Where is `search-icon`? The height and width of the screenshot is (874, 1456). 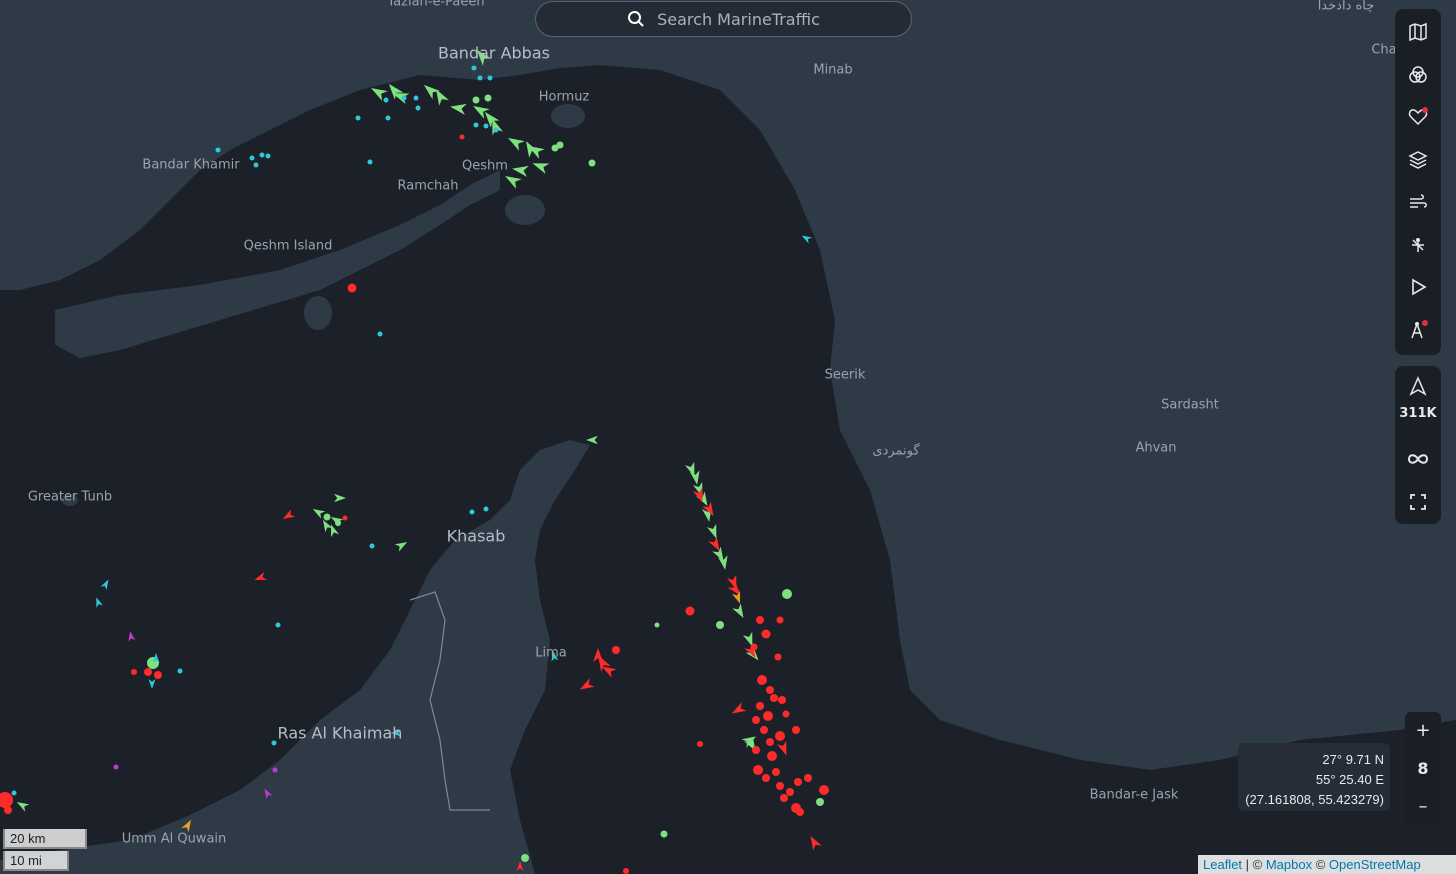 search-icon is located at coordinates (636, 19).